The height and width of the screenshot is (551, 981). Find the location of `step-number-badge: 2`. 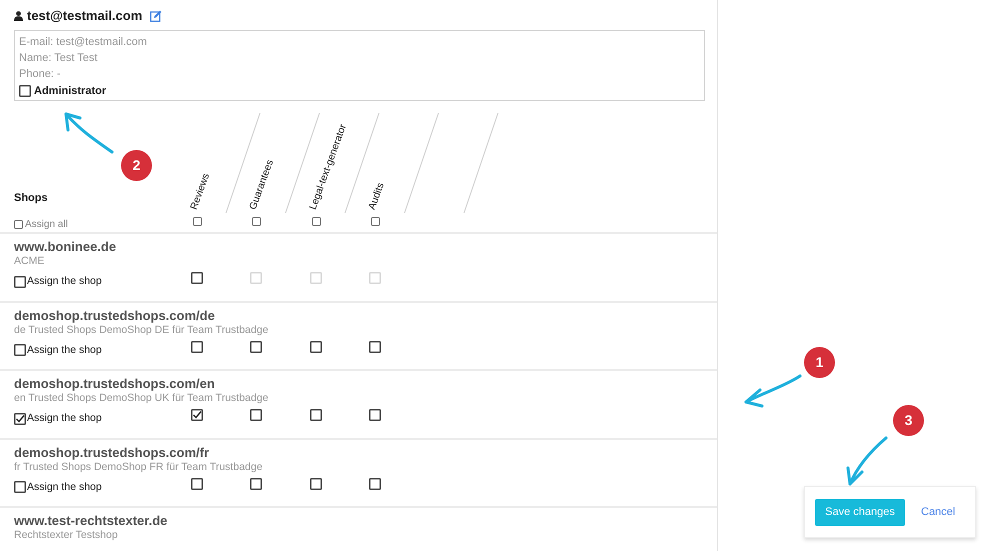

step-number-badge: 2 is located at coordinates (136, 165).